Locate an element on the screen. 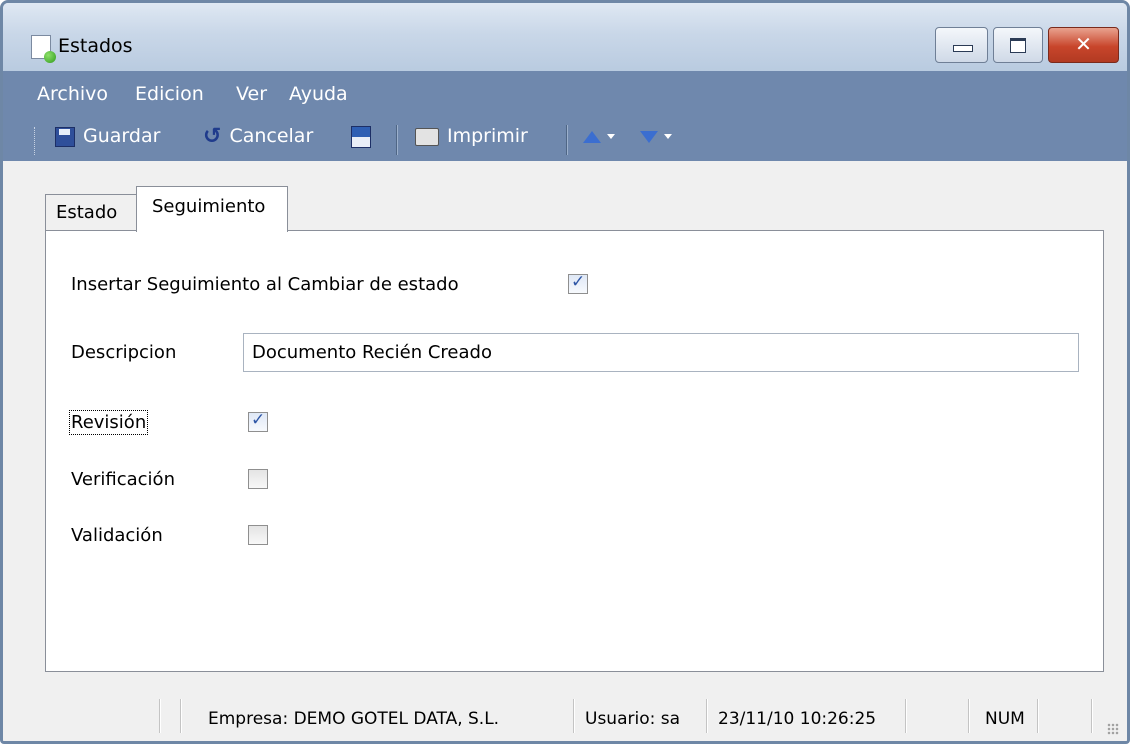 This screenshot has width=1130, height=744. menu-bar: Archivo Edicion Ver Ayuda is located at coordinates (565, 95).